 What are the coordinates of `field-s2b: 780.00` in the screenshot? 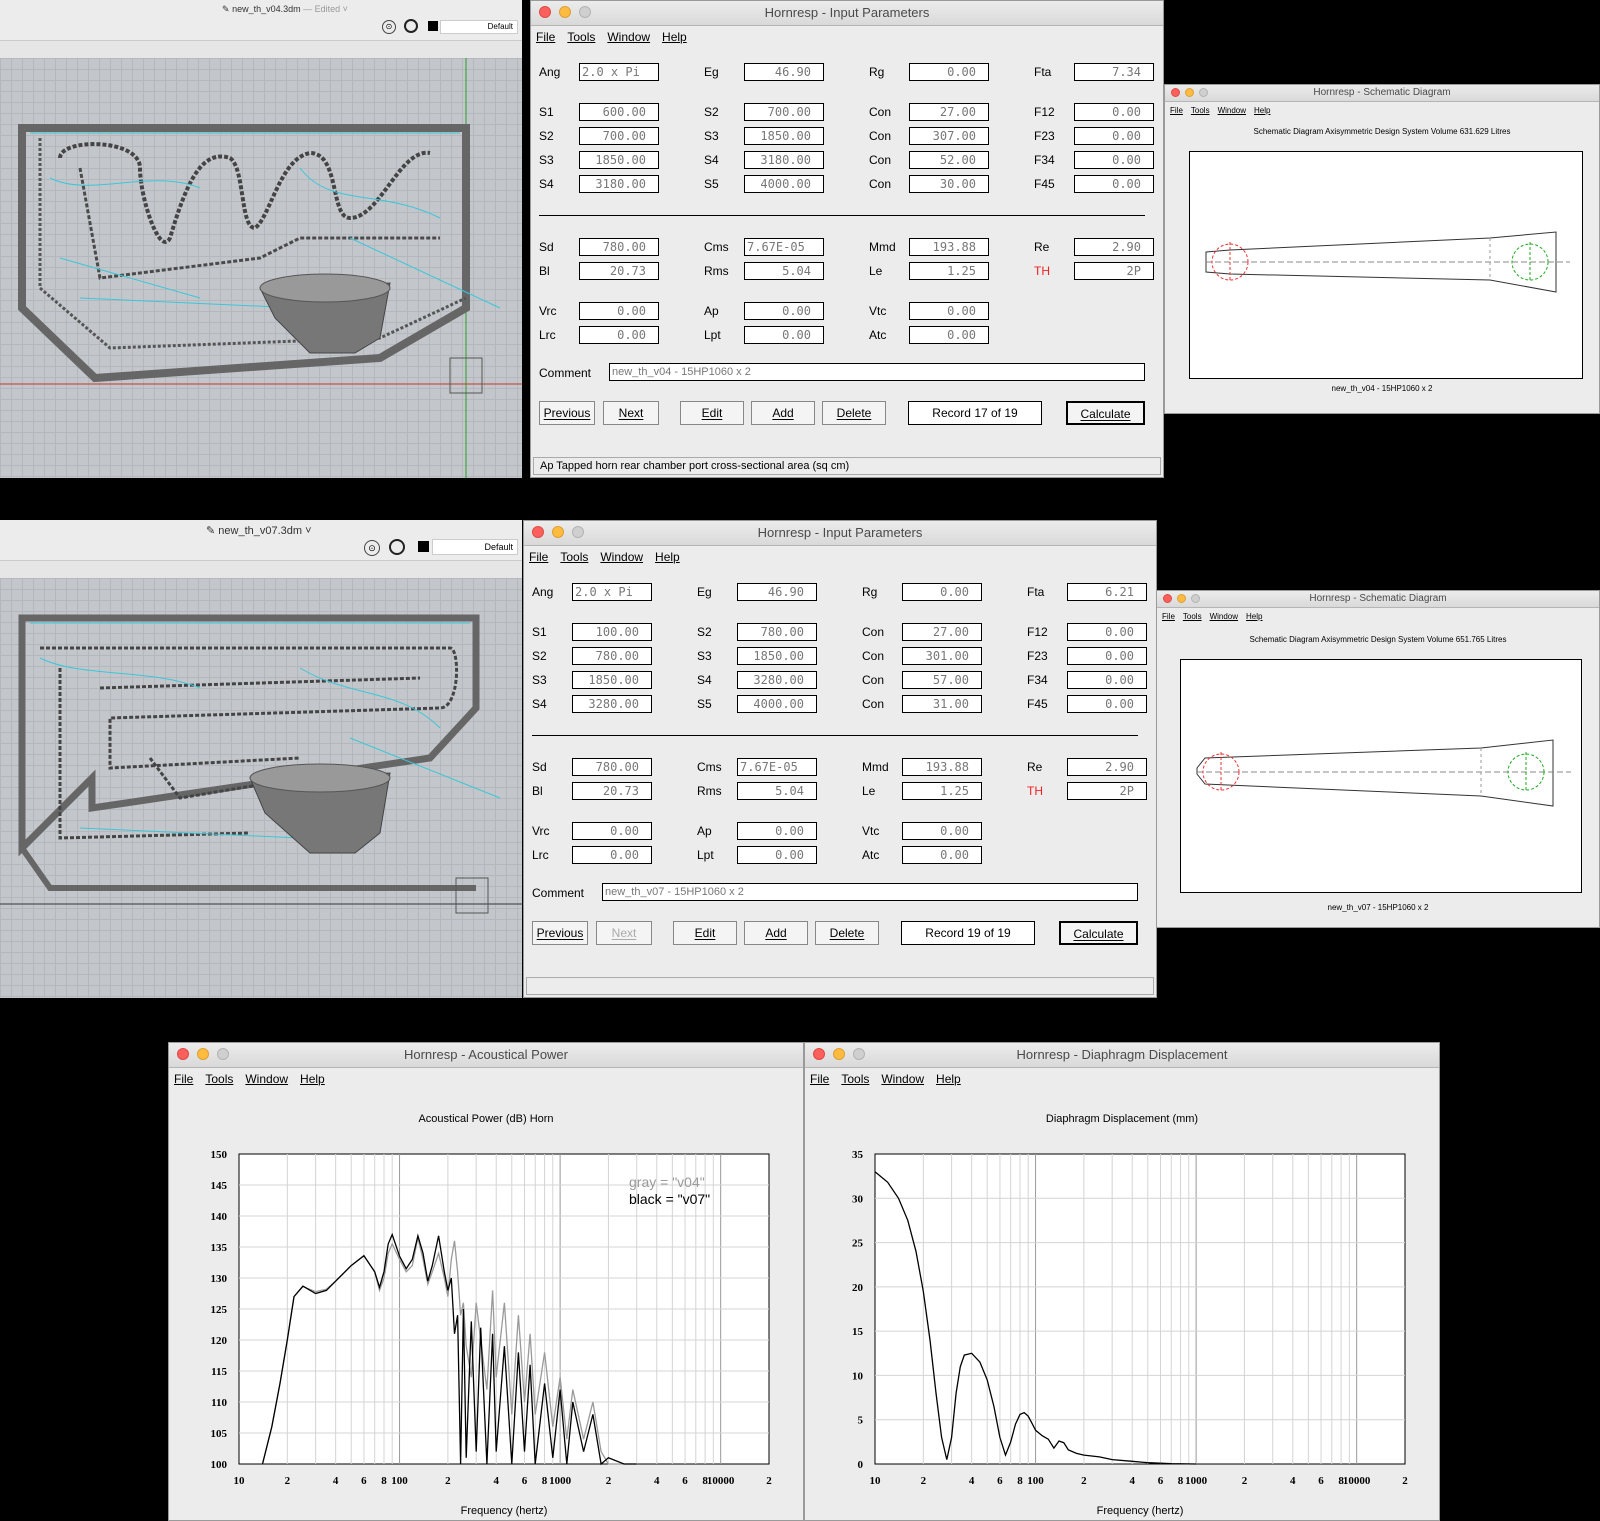 It's located at (777, 632).